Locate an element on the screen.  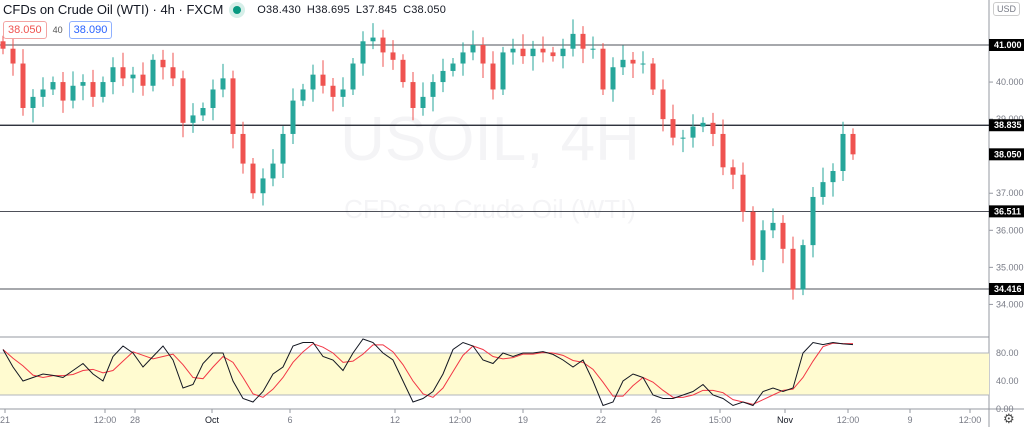
sell-button: 38.050 is located at coordinates (25, 30).